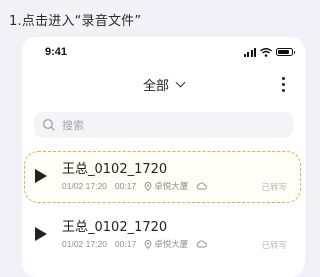 The image size is (320, 277). I want to click on wifi-icon, so click(266, 52).